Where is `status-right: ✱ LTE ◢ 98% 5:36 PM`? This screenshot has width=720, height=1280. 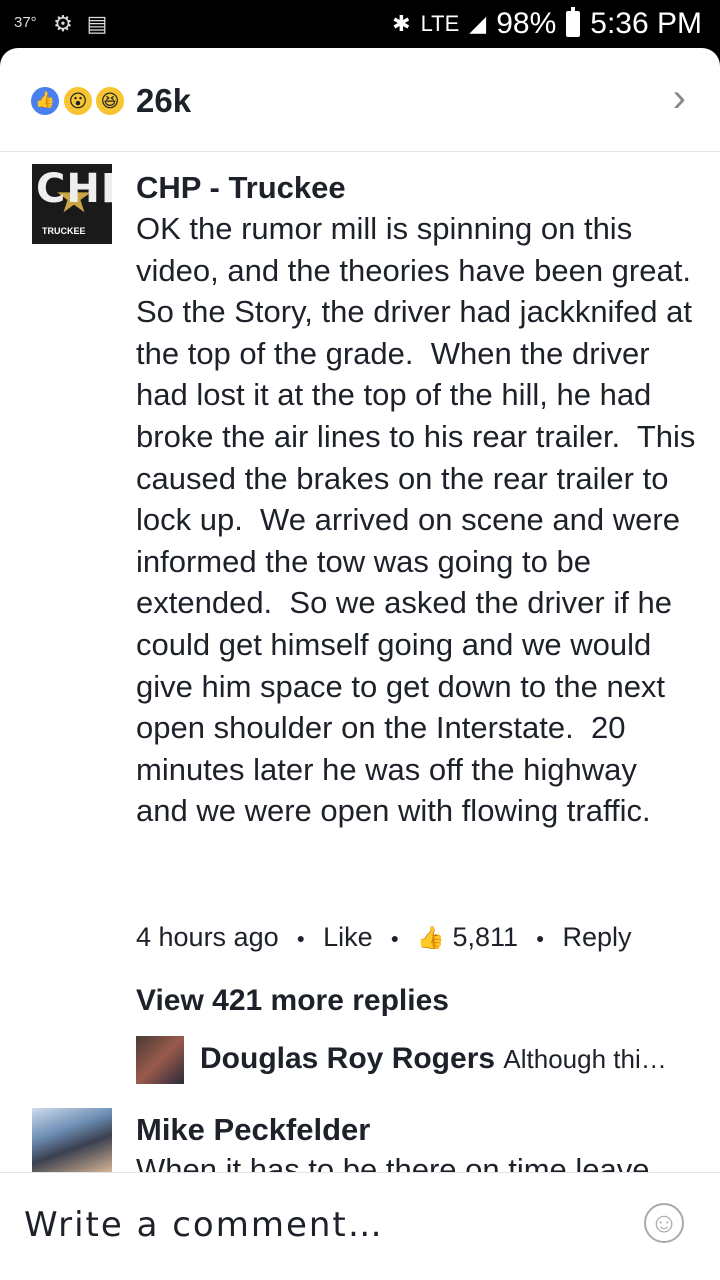 status-right: ✱ LTE ◢ 98% 5:36 PM is located at coordinates (547, 23).